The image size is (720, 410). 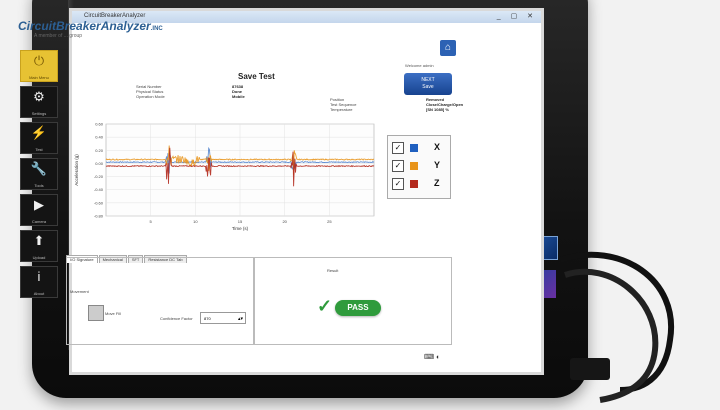 I want to click on sidebar-item-tools: 🔧 Tools, so click(x=39, y=174).